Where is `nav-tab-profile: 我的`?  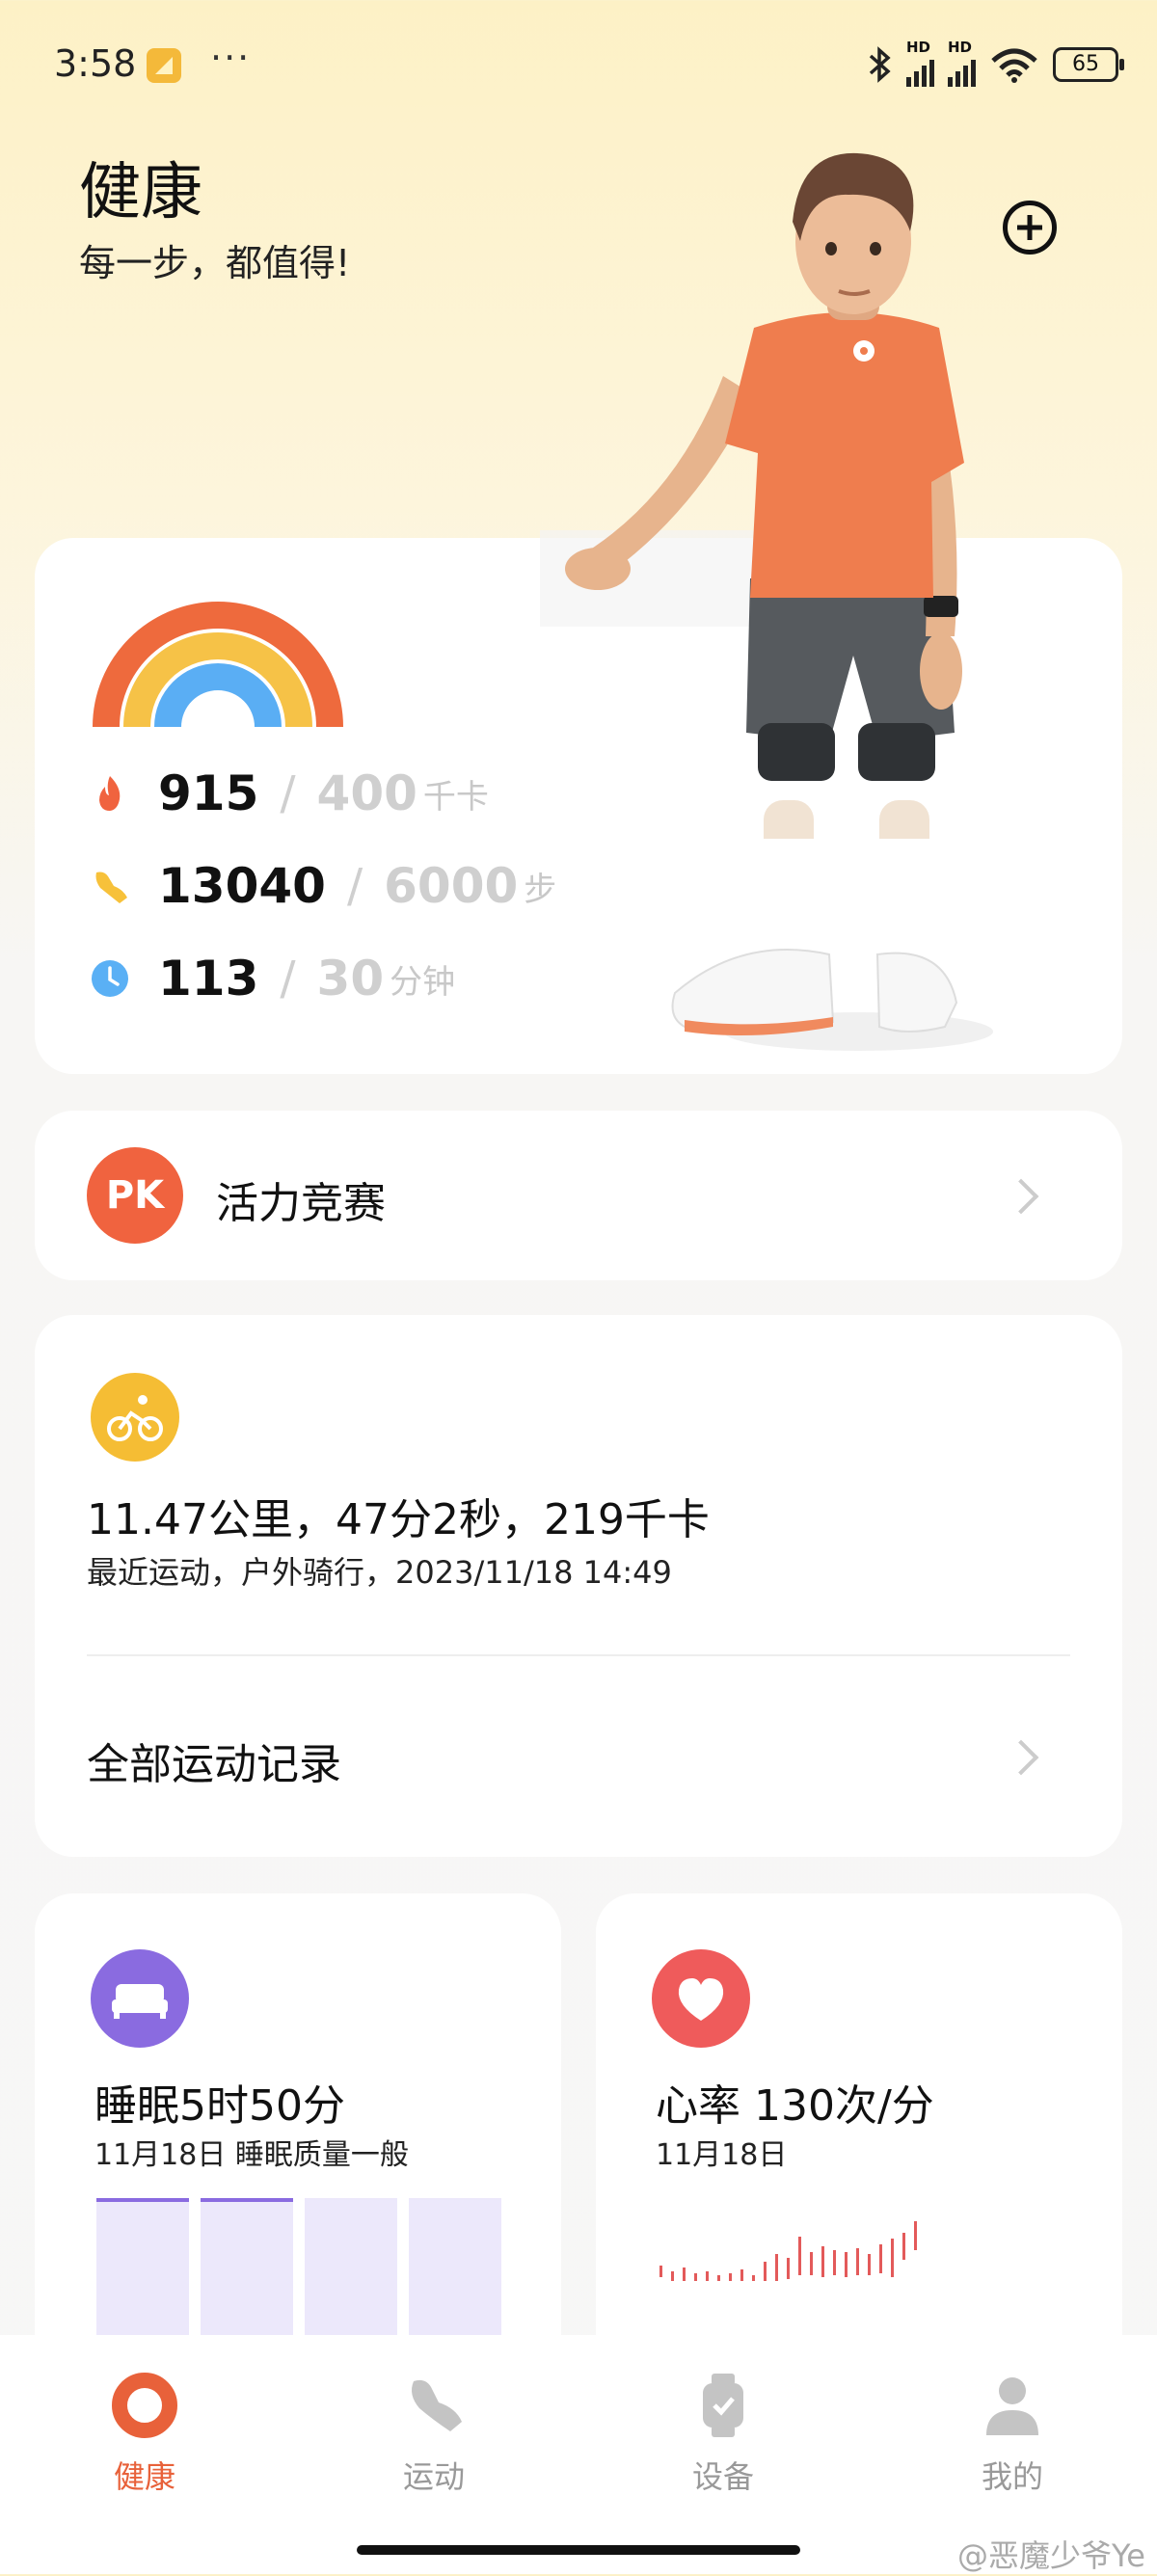 nav-tab-profile: 我的 is located at coordinates (1012, 2434).